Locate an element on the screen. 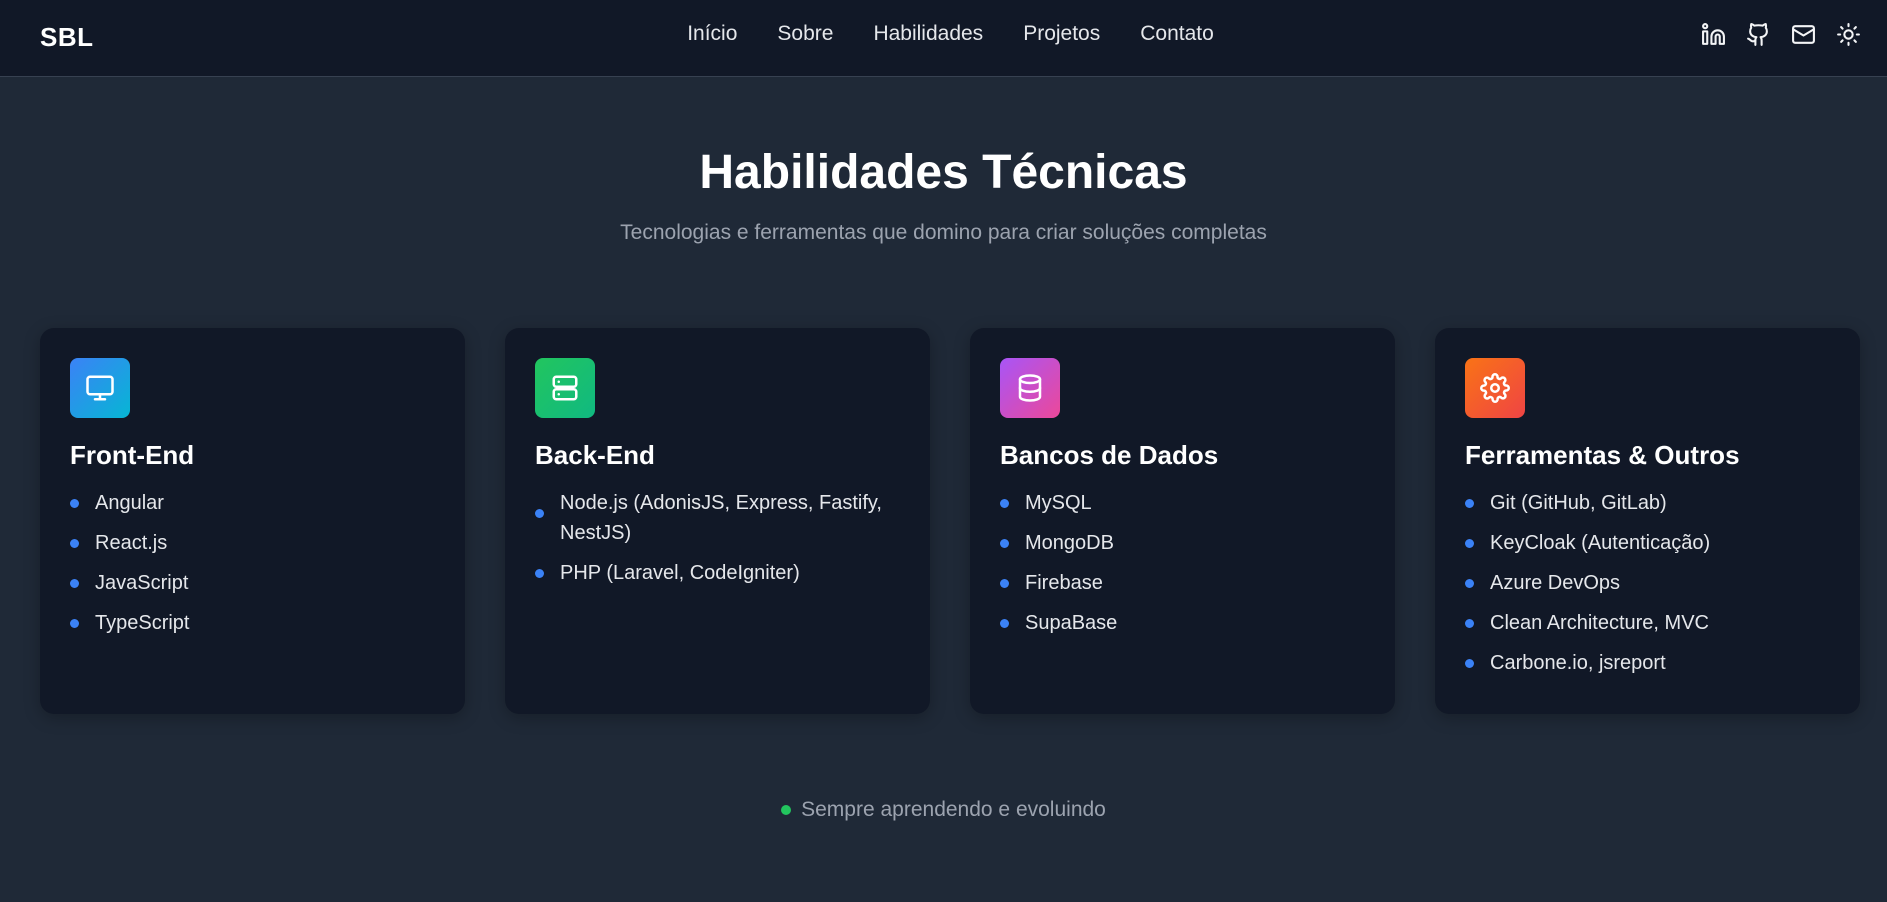  card-title: Front-End is located at coordinates (132, 455).